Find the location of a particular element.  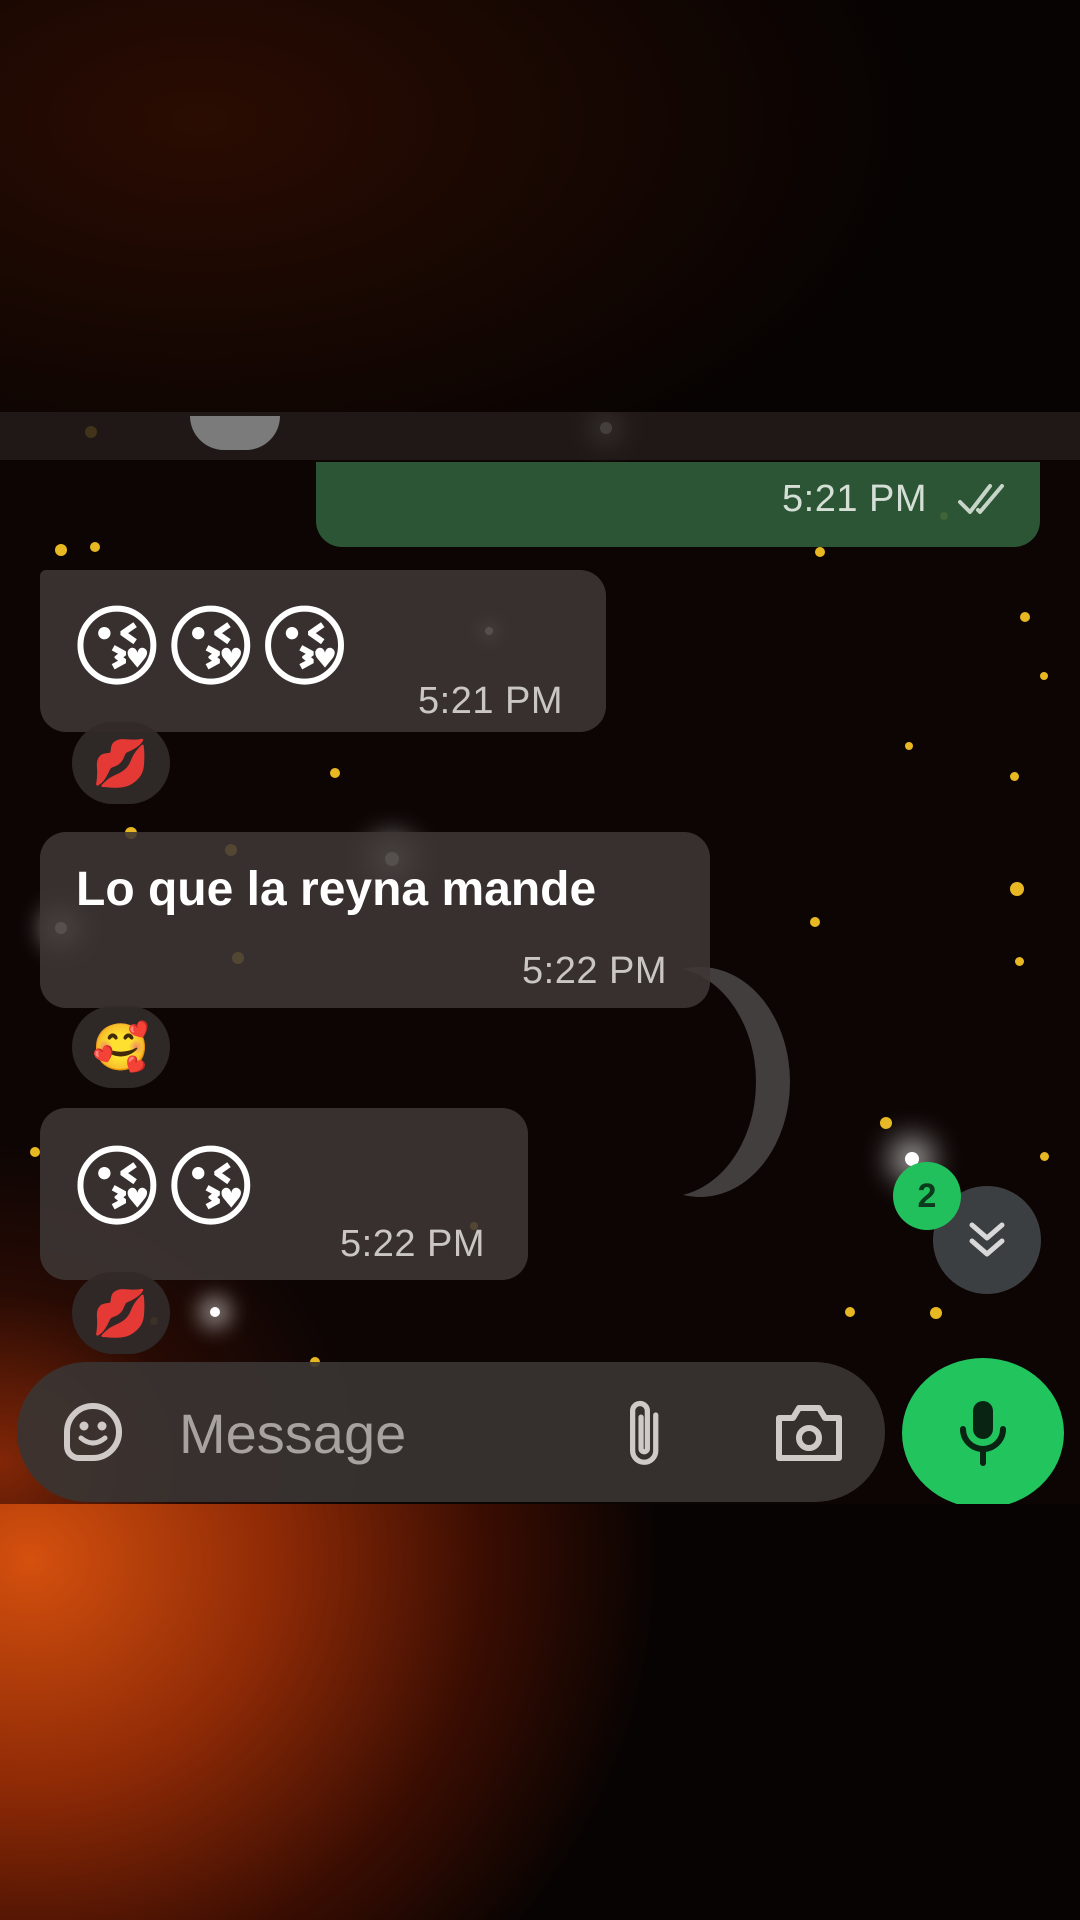

message-reaction: 🥰 is located at coordinates (121, 1047).